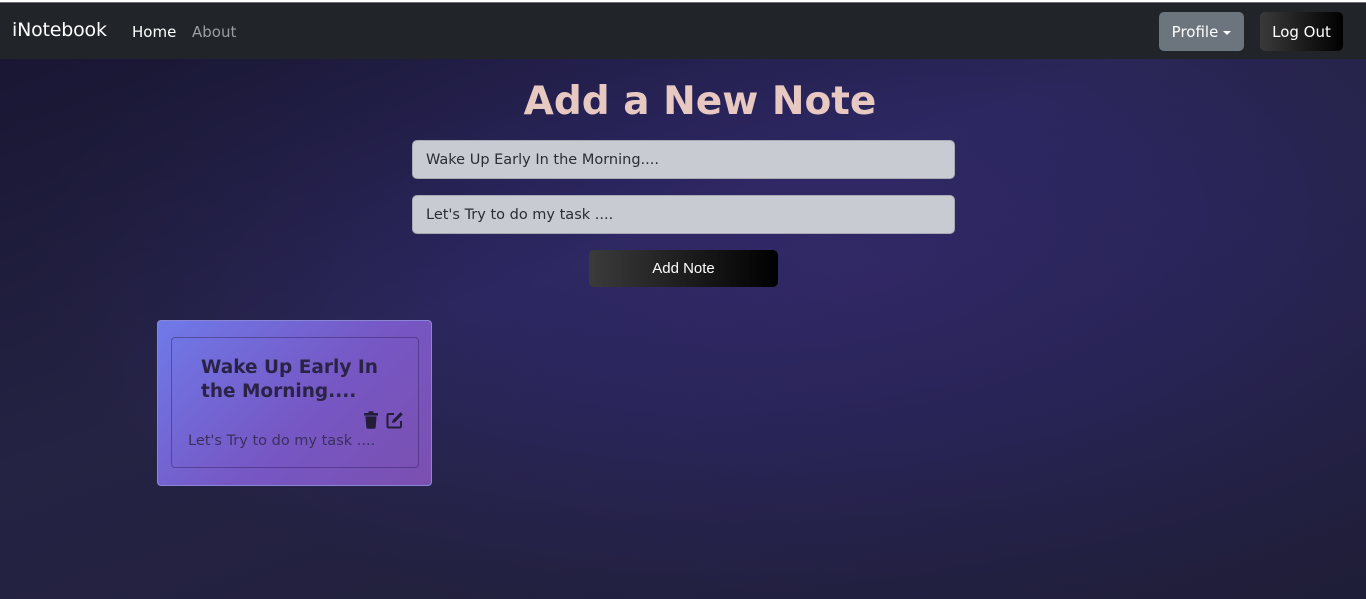 Image resolution: width=1366 pixels, height=599 pixels. I want to click on note-description-input, so click(683, 214).